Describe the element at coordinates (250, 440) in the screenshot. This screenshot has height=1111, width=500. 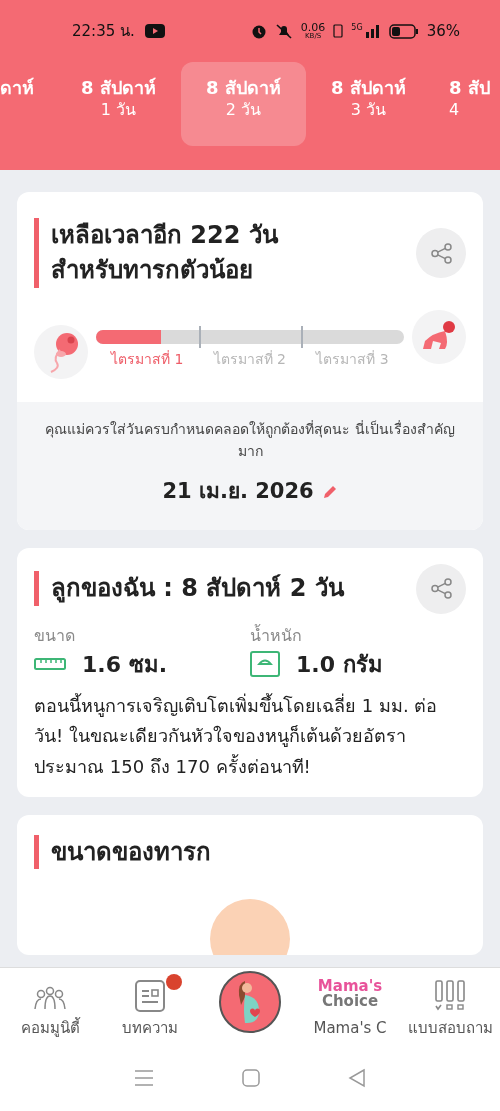
I see `due-date-hint: คุณแม่ควรใส่วันครบกำหนดคลอดให้ถูกต้องที่สุดนะ นี่เป็นเรื่องสำคัญมาก` at that location.